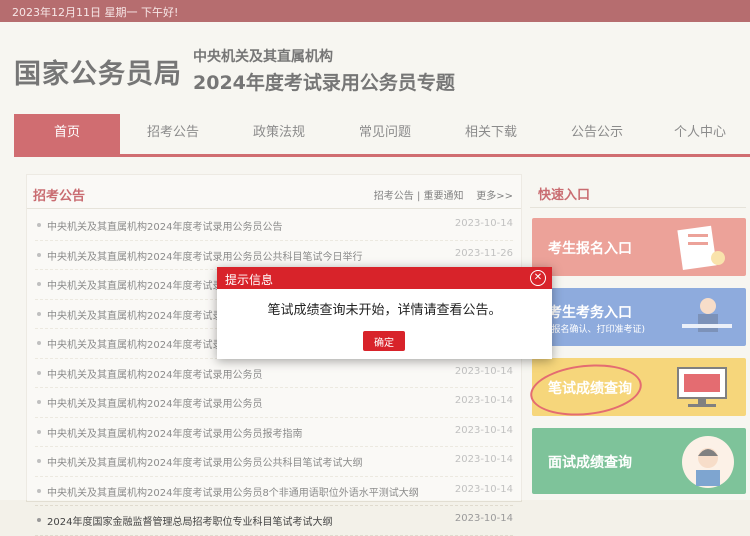 This screenshot has height=536, width=750. What do you see at coordinates (249, 280) in the screenshot?
I see `dialog-title: 提示信息` at bounding box center [249, 280].